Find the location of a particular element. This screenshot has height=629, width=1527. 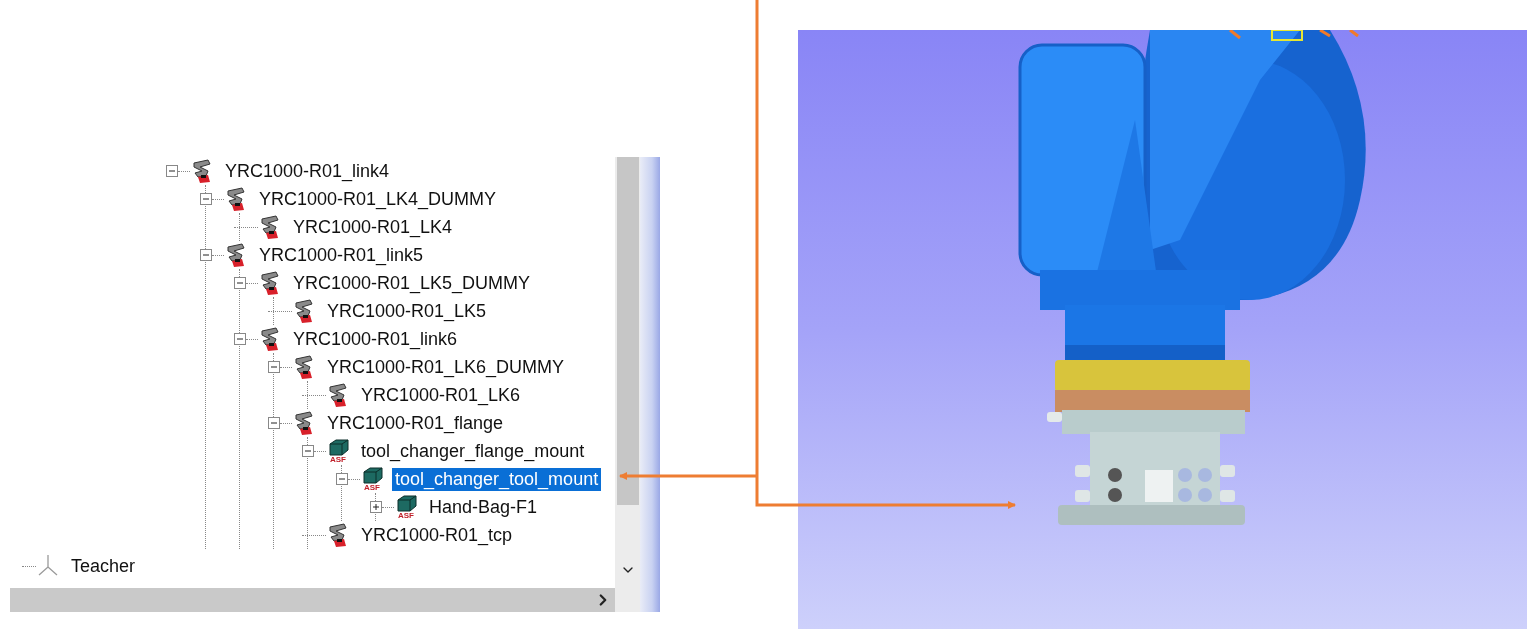

tree-item: YRC1000-R01_LK4 is located at coordinates (373, 227).